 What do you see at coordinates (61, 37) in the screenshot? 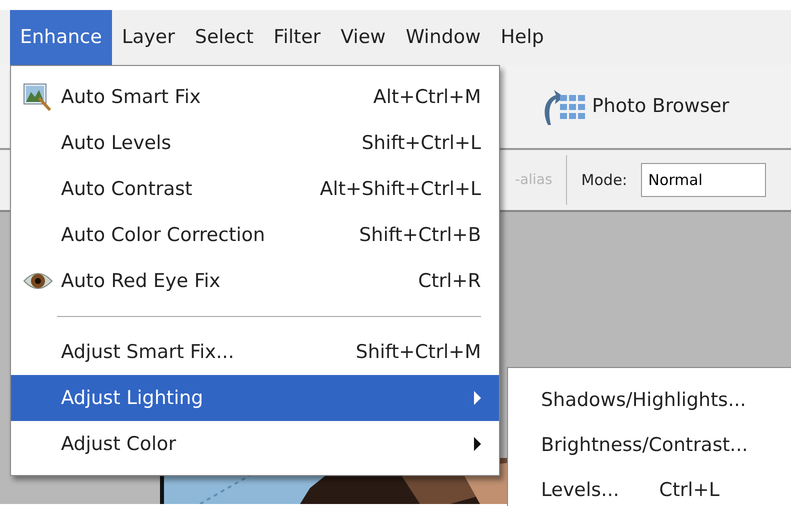
I see `menu-bar-item: Enhance` at bounding box center [61, 37].